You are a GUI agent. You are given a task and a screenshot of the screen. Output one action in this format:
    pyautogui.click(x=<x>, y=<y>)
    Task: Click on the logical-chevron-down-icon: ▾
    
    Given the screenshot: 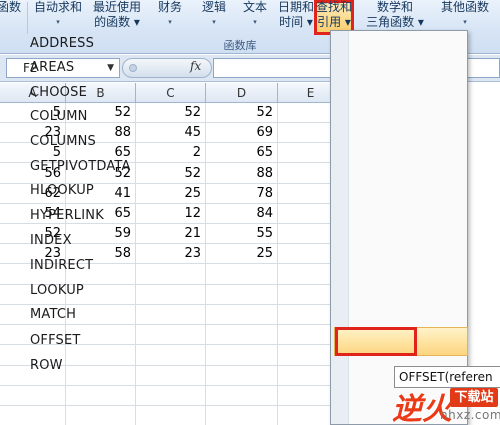 What is the action you would take?
    pyautogui.click(x=214, y=22)
    